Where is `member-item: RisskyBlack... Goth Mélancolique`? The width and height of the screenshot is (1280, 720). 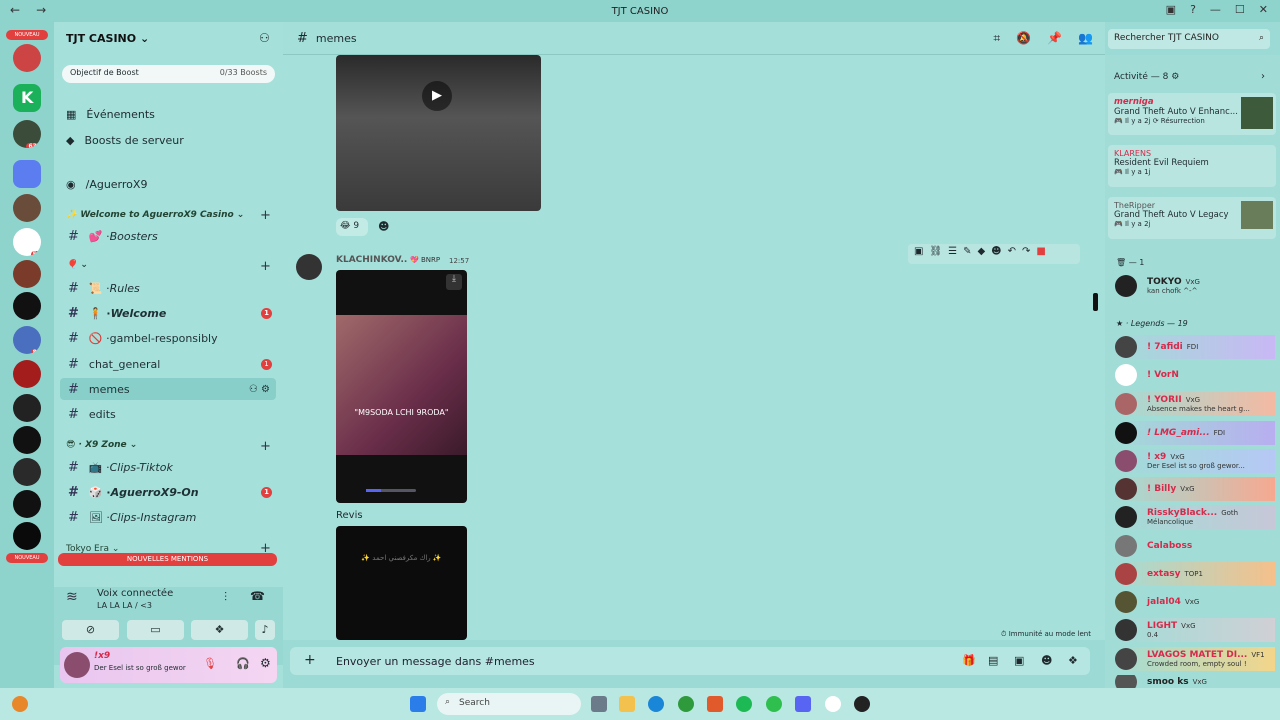 member-item: RisskyBlack... Goth Mélancolique is located at coordinates (1195, 517).